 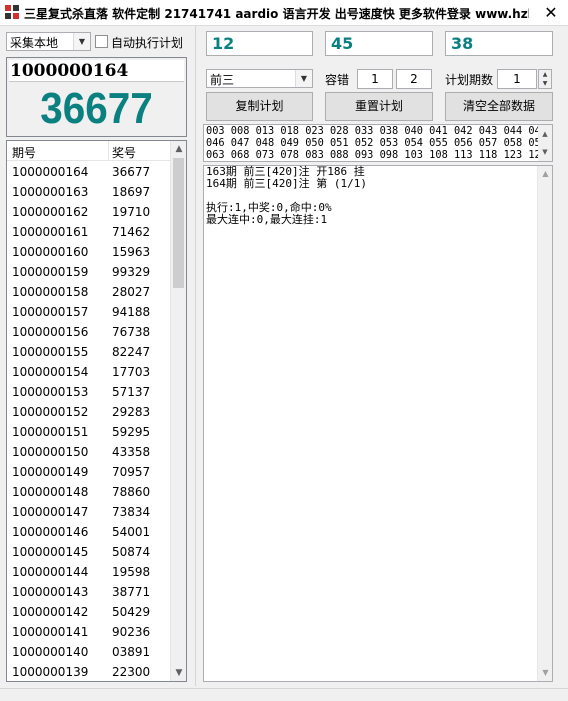 I want to click on issue-cell: 1000000163, so click(x=50, y=192).